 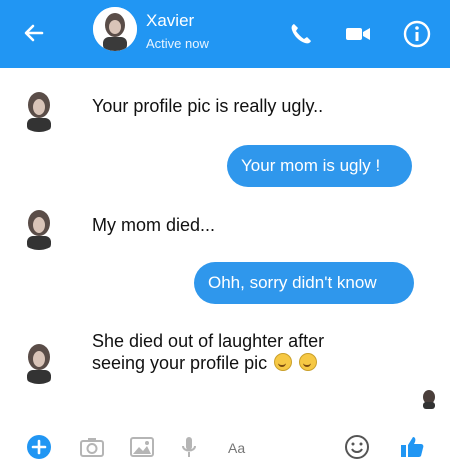 I want to click on camera-icon, so click(x=92, y=447).